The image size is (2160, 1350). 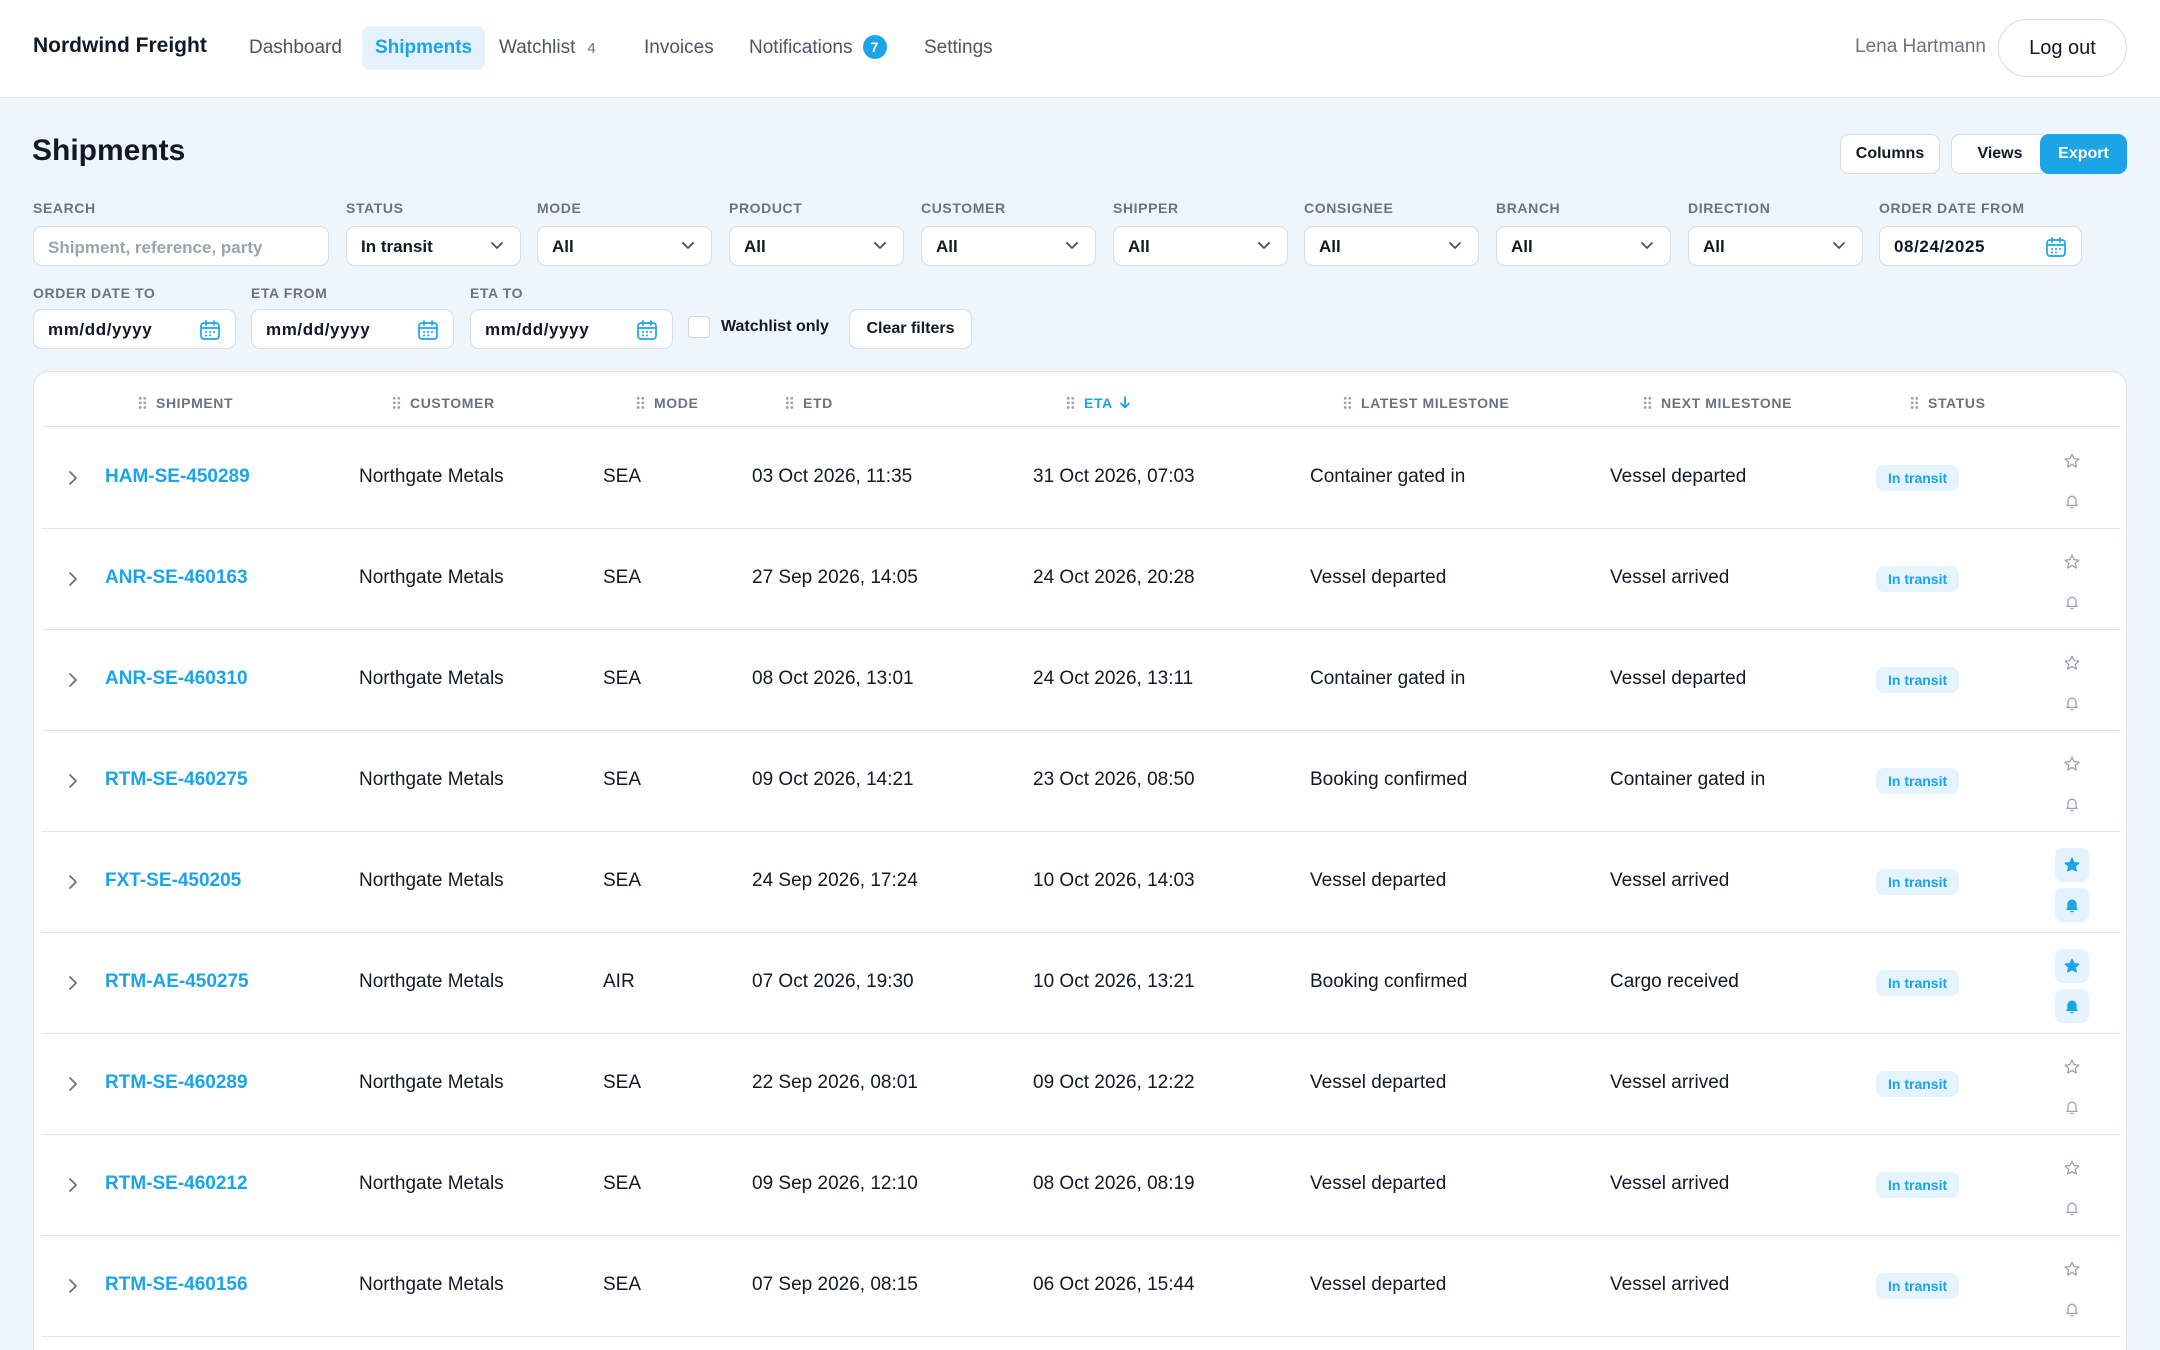 I want to click on consignee-filter-select: All, so click(x=1391, y=246).